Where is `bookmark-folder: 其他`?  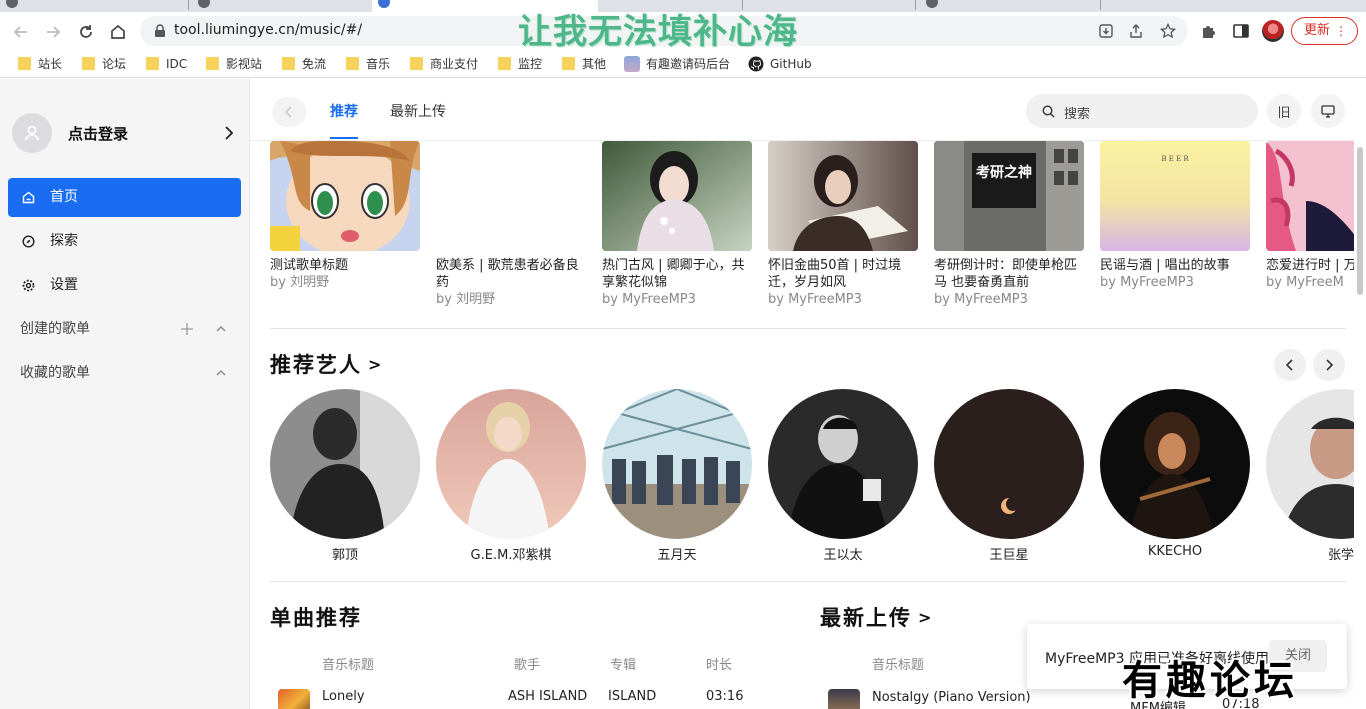
bookmark-folder: 其他 is located at coordinates (583, 64).